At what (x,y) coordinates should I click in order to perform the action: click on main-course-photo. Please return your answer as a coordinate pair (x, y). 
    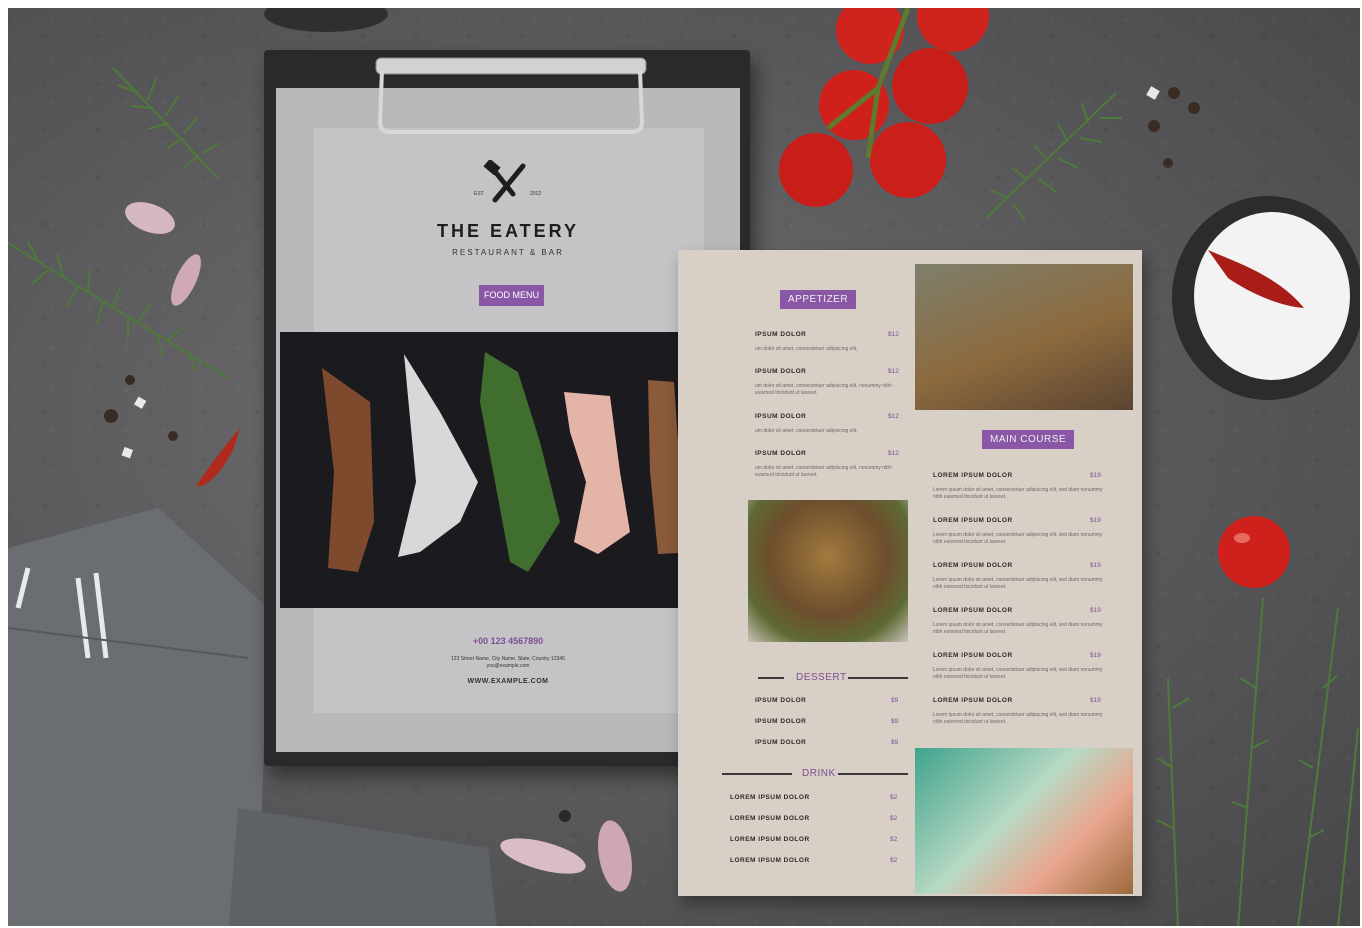
    Looking at the image, I should click on (828, 571).